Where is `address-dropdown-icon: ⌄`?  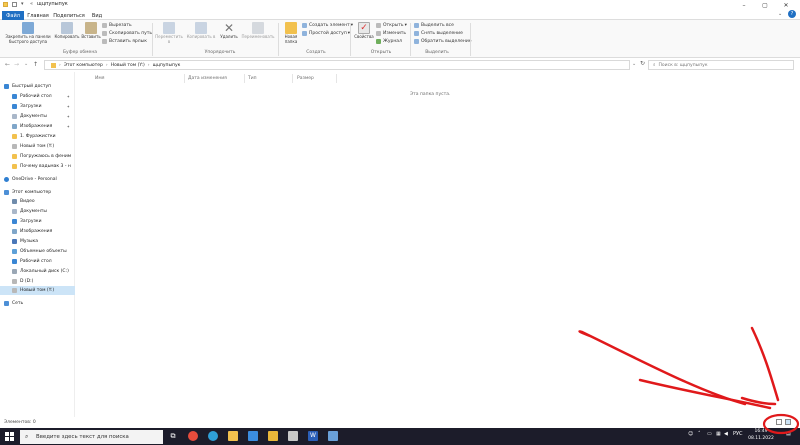 address-dropdown-icon: ⌄ is located at coordinates (634, 64).